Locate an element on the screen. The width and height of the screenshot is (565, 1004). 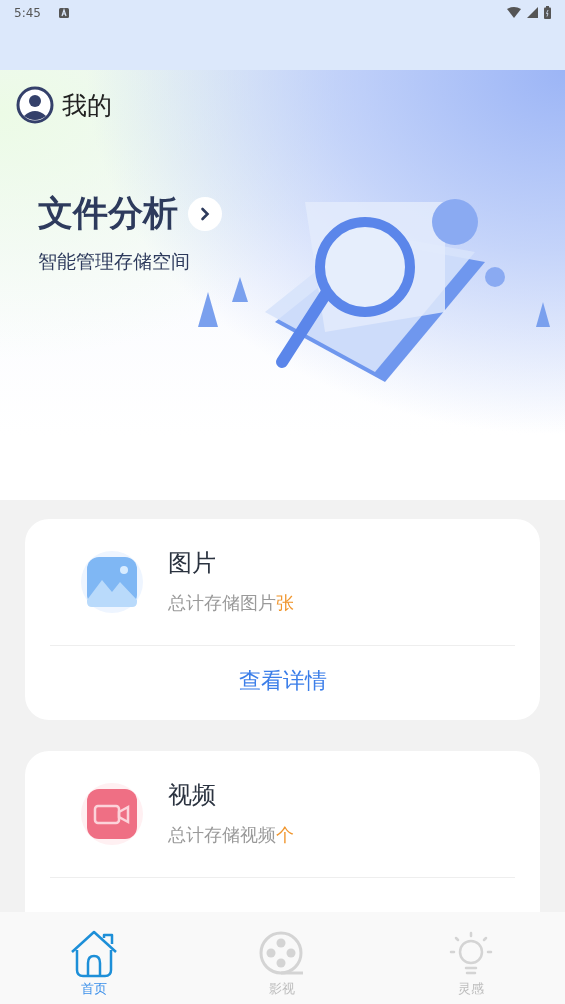
status-time: 5:45 is located at coordinates (27, 12).